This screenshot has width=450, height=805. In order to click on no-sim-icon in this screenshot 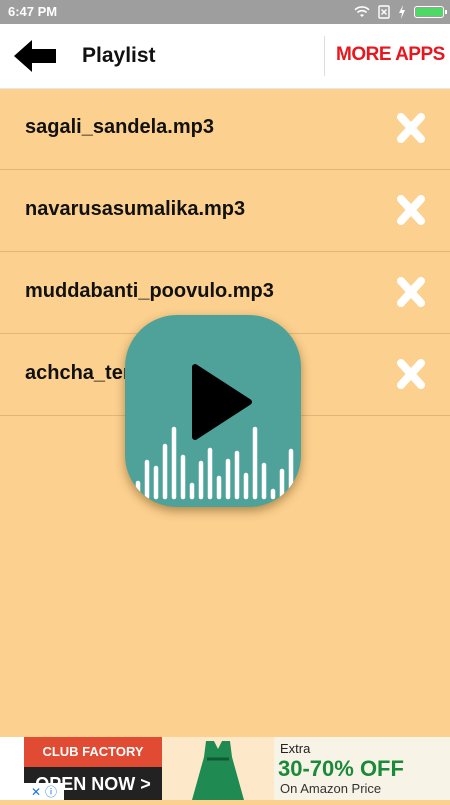, I will do `click(384, 12)`.